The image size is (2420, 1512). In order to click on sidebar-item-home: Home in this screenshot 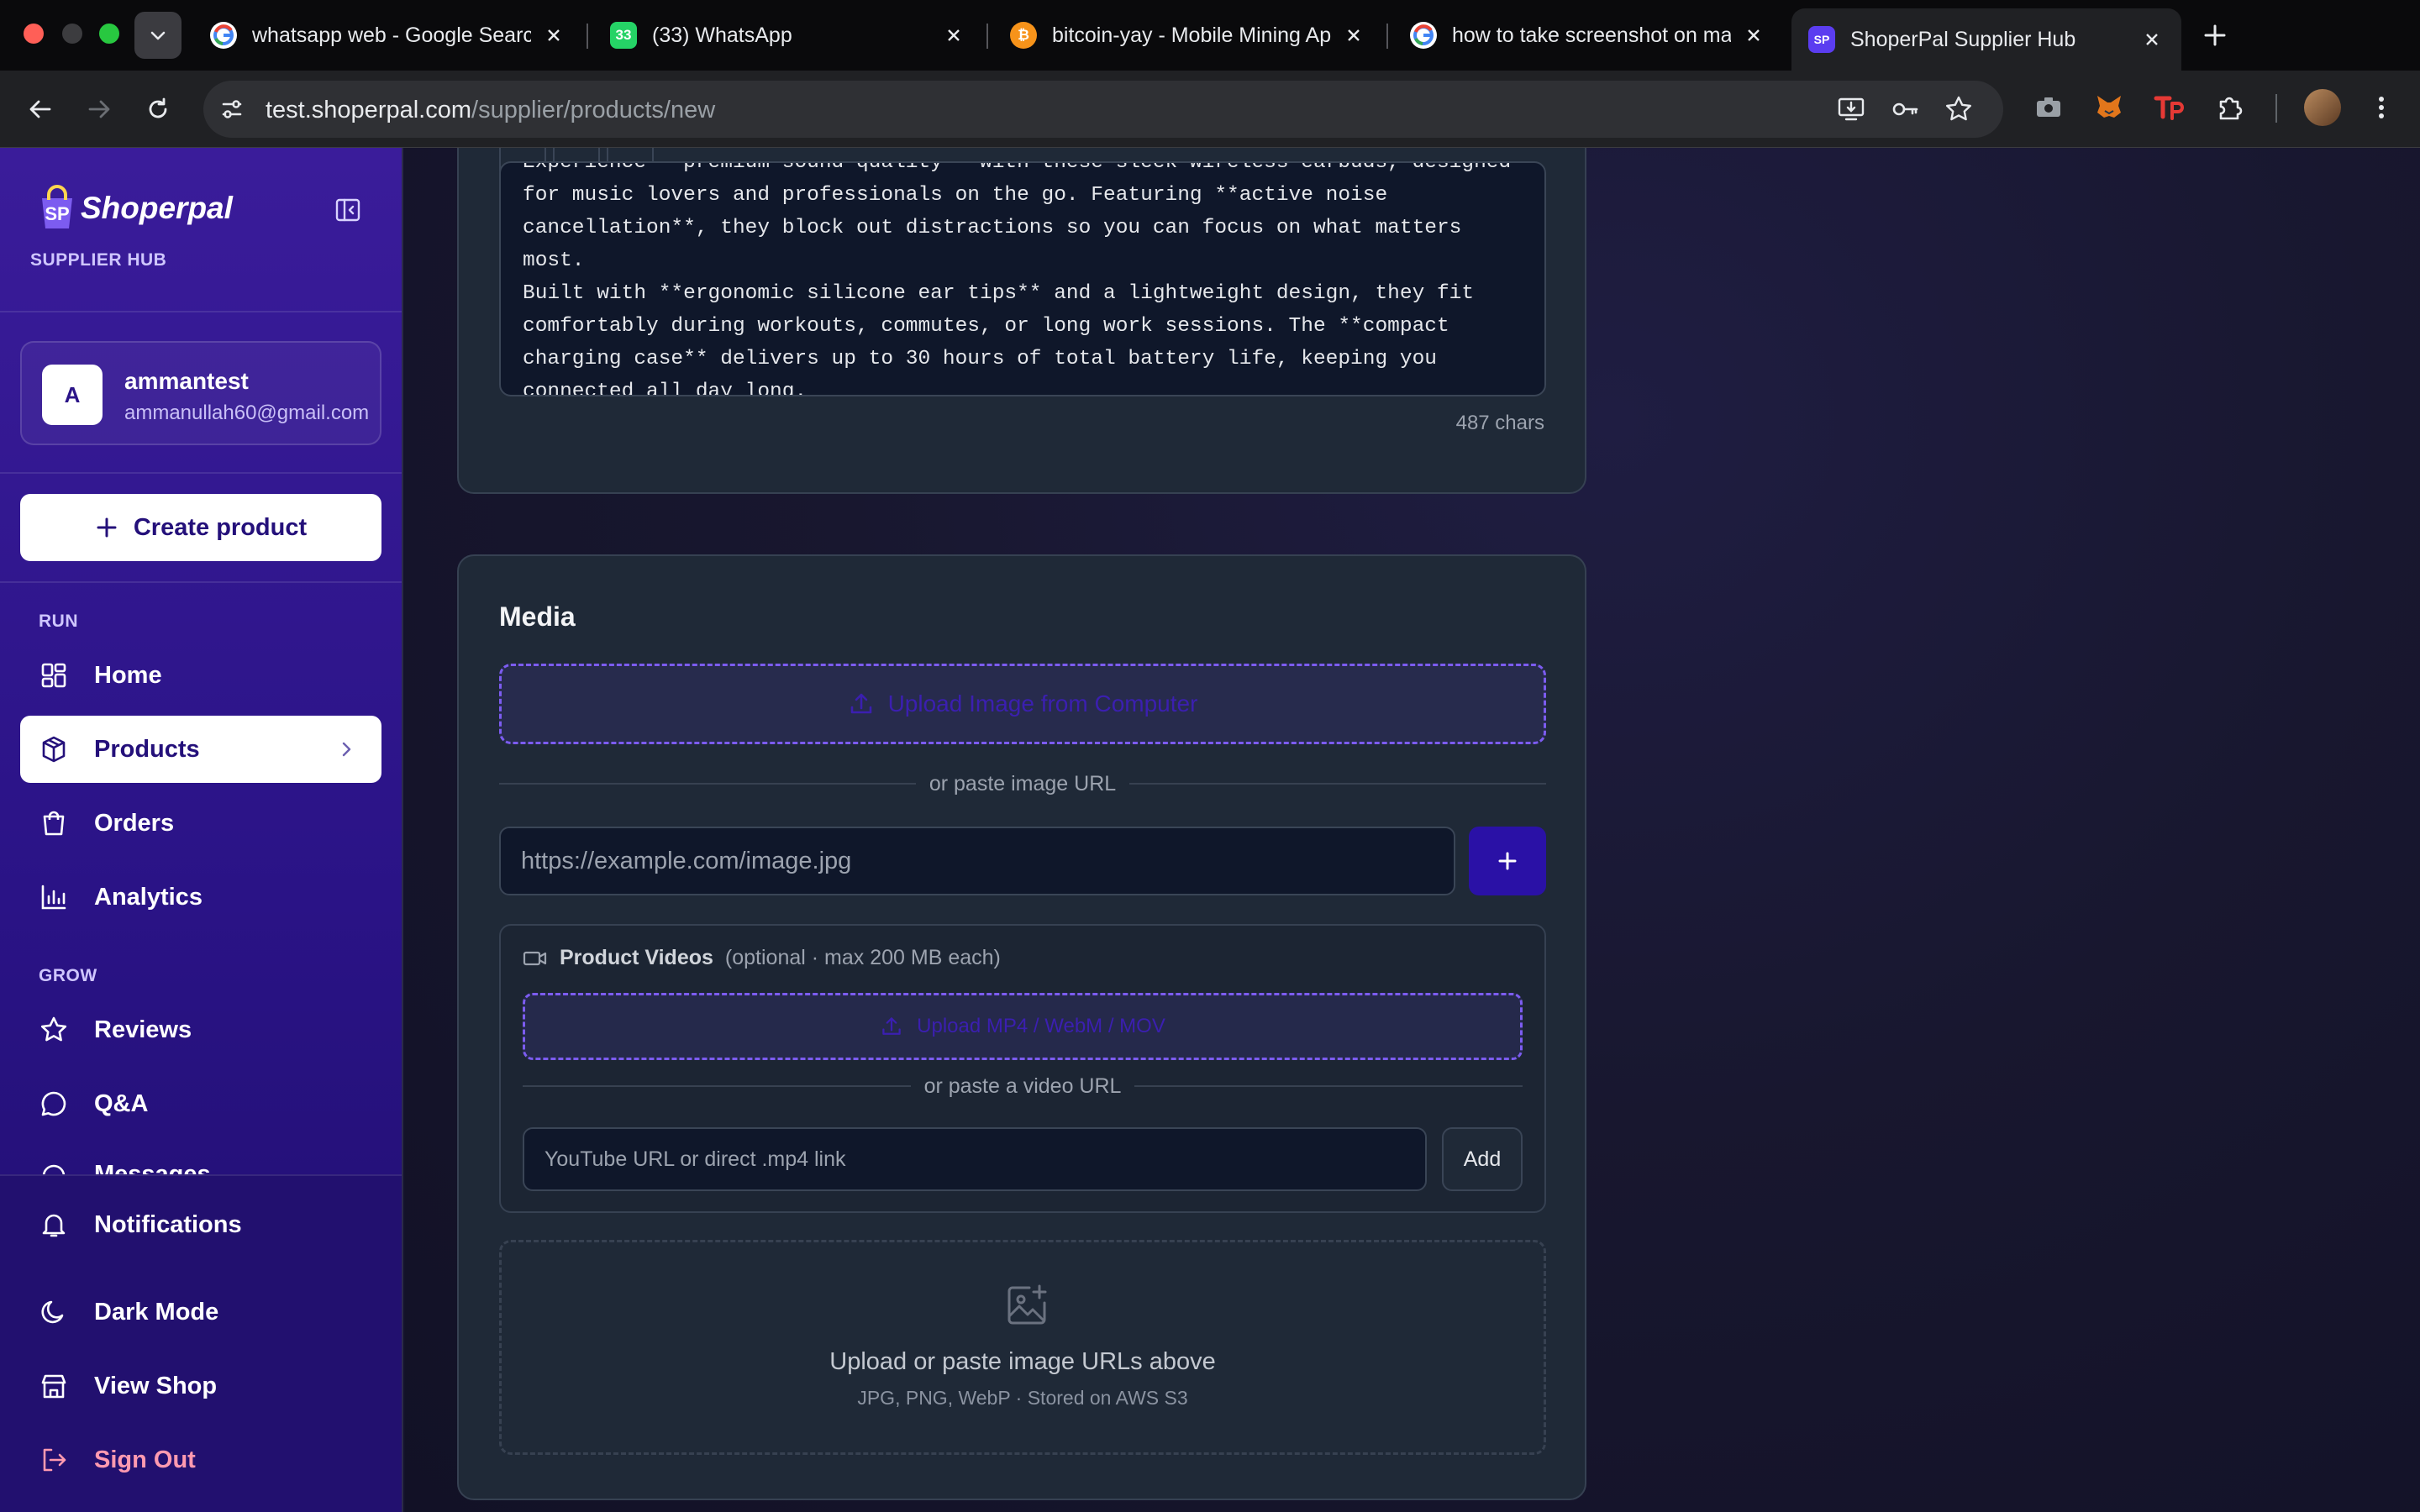, I will do `click(200, 675)`.